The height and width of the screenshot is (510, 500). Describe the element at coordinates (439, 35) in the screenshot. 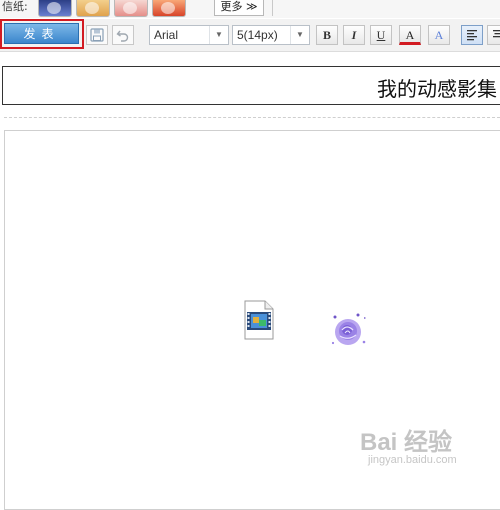

I see `highlight-color-button: A` at that location.